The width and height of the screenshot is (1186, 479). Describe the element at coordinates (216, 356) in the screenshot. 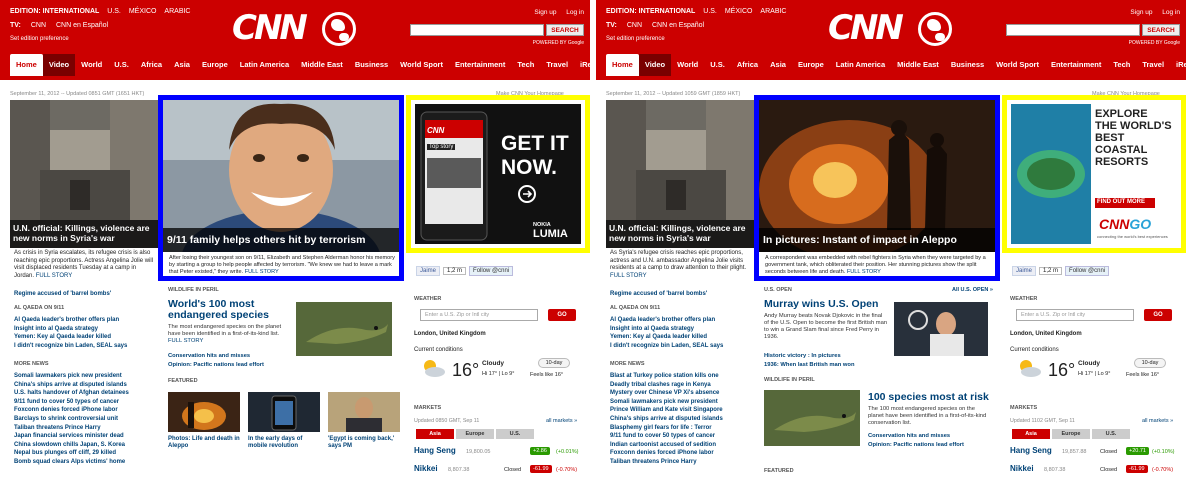

I see `list-item: Conservation hits and misses` at that location.